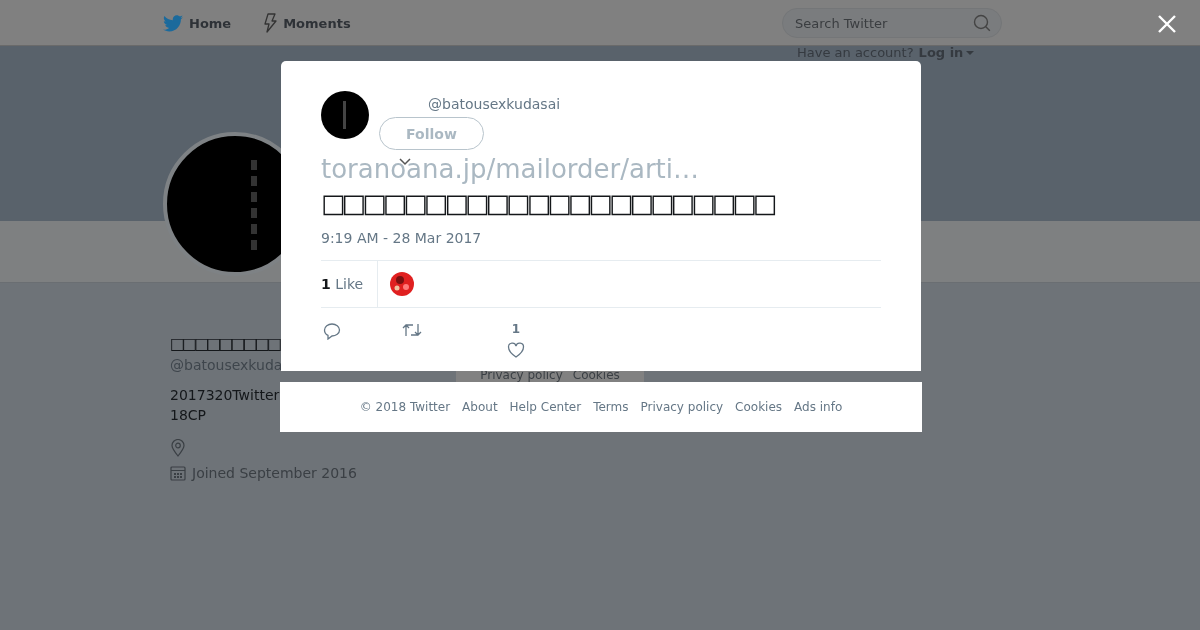 The image size is (1200, 630). Describe the element at coordinates (178, 473) in the screenshot. I see `calendar-icon` at that location.